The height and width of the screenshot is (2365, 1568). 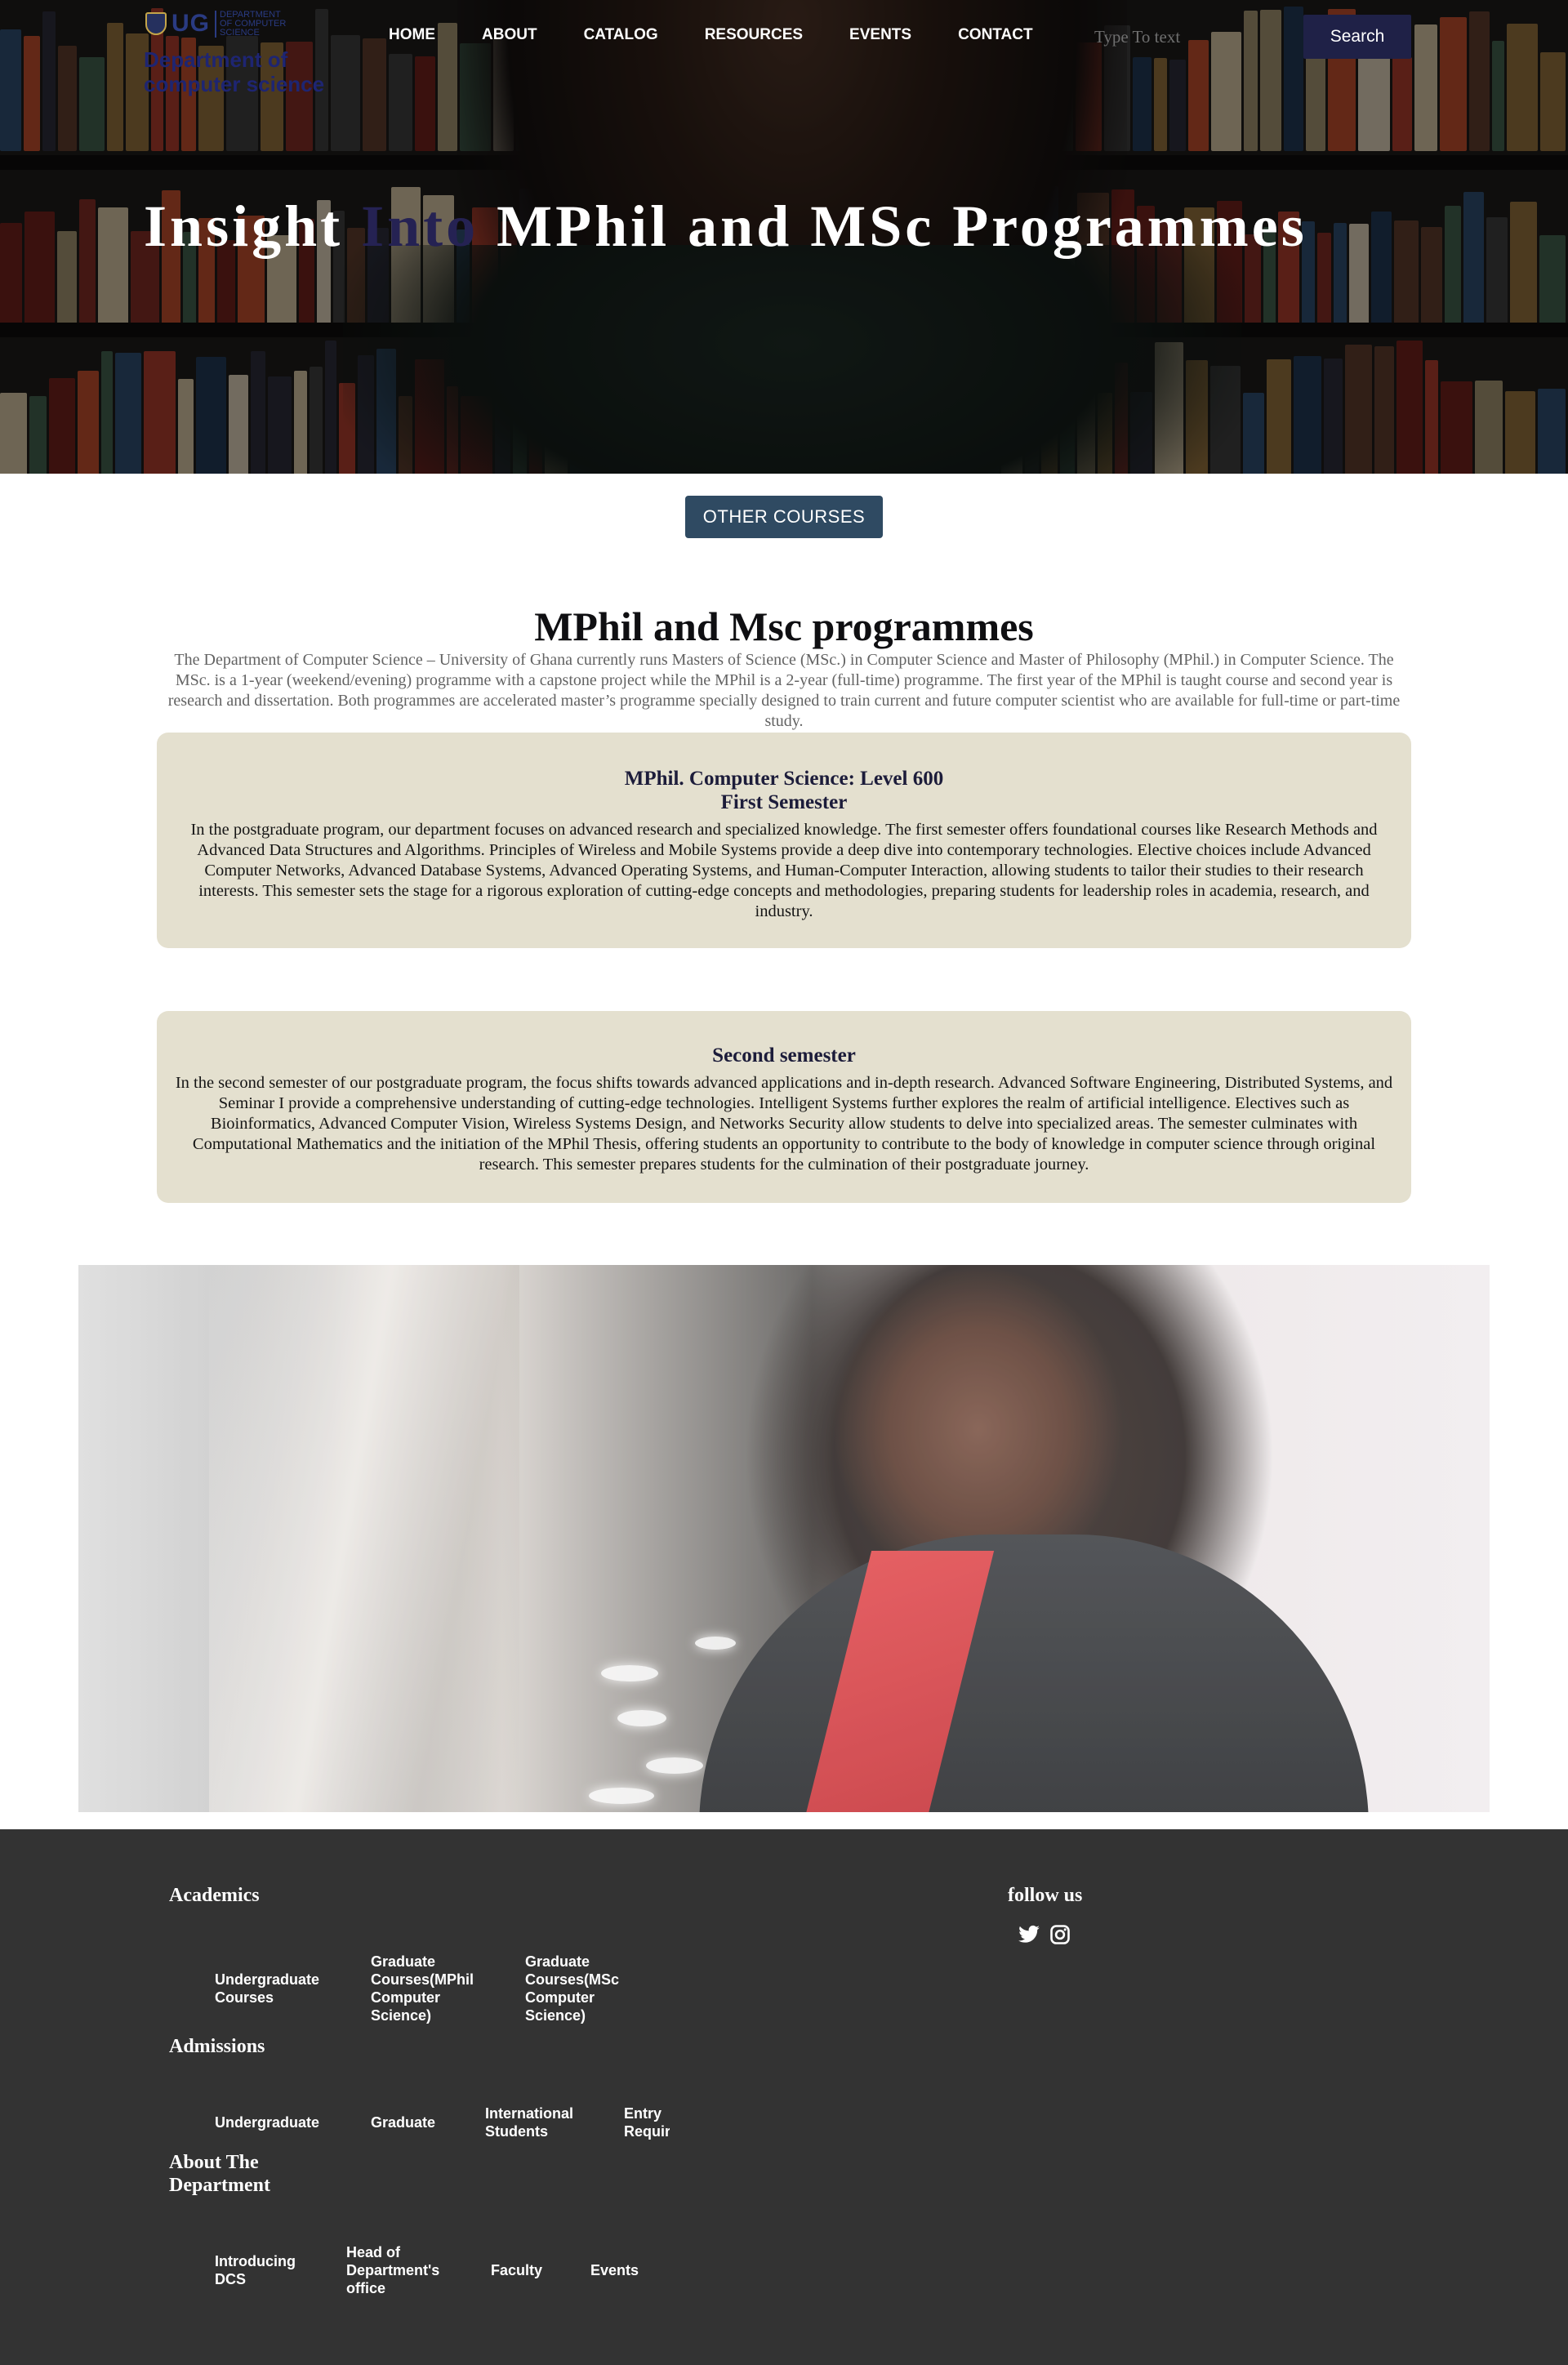 What do you see at coordinates (276, 1988) in the screenshot?
I see `footer-link-undergraduate-courses: Undergraduate Courses` at bounding box center [276, 1988].